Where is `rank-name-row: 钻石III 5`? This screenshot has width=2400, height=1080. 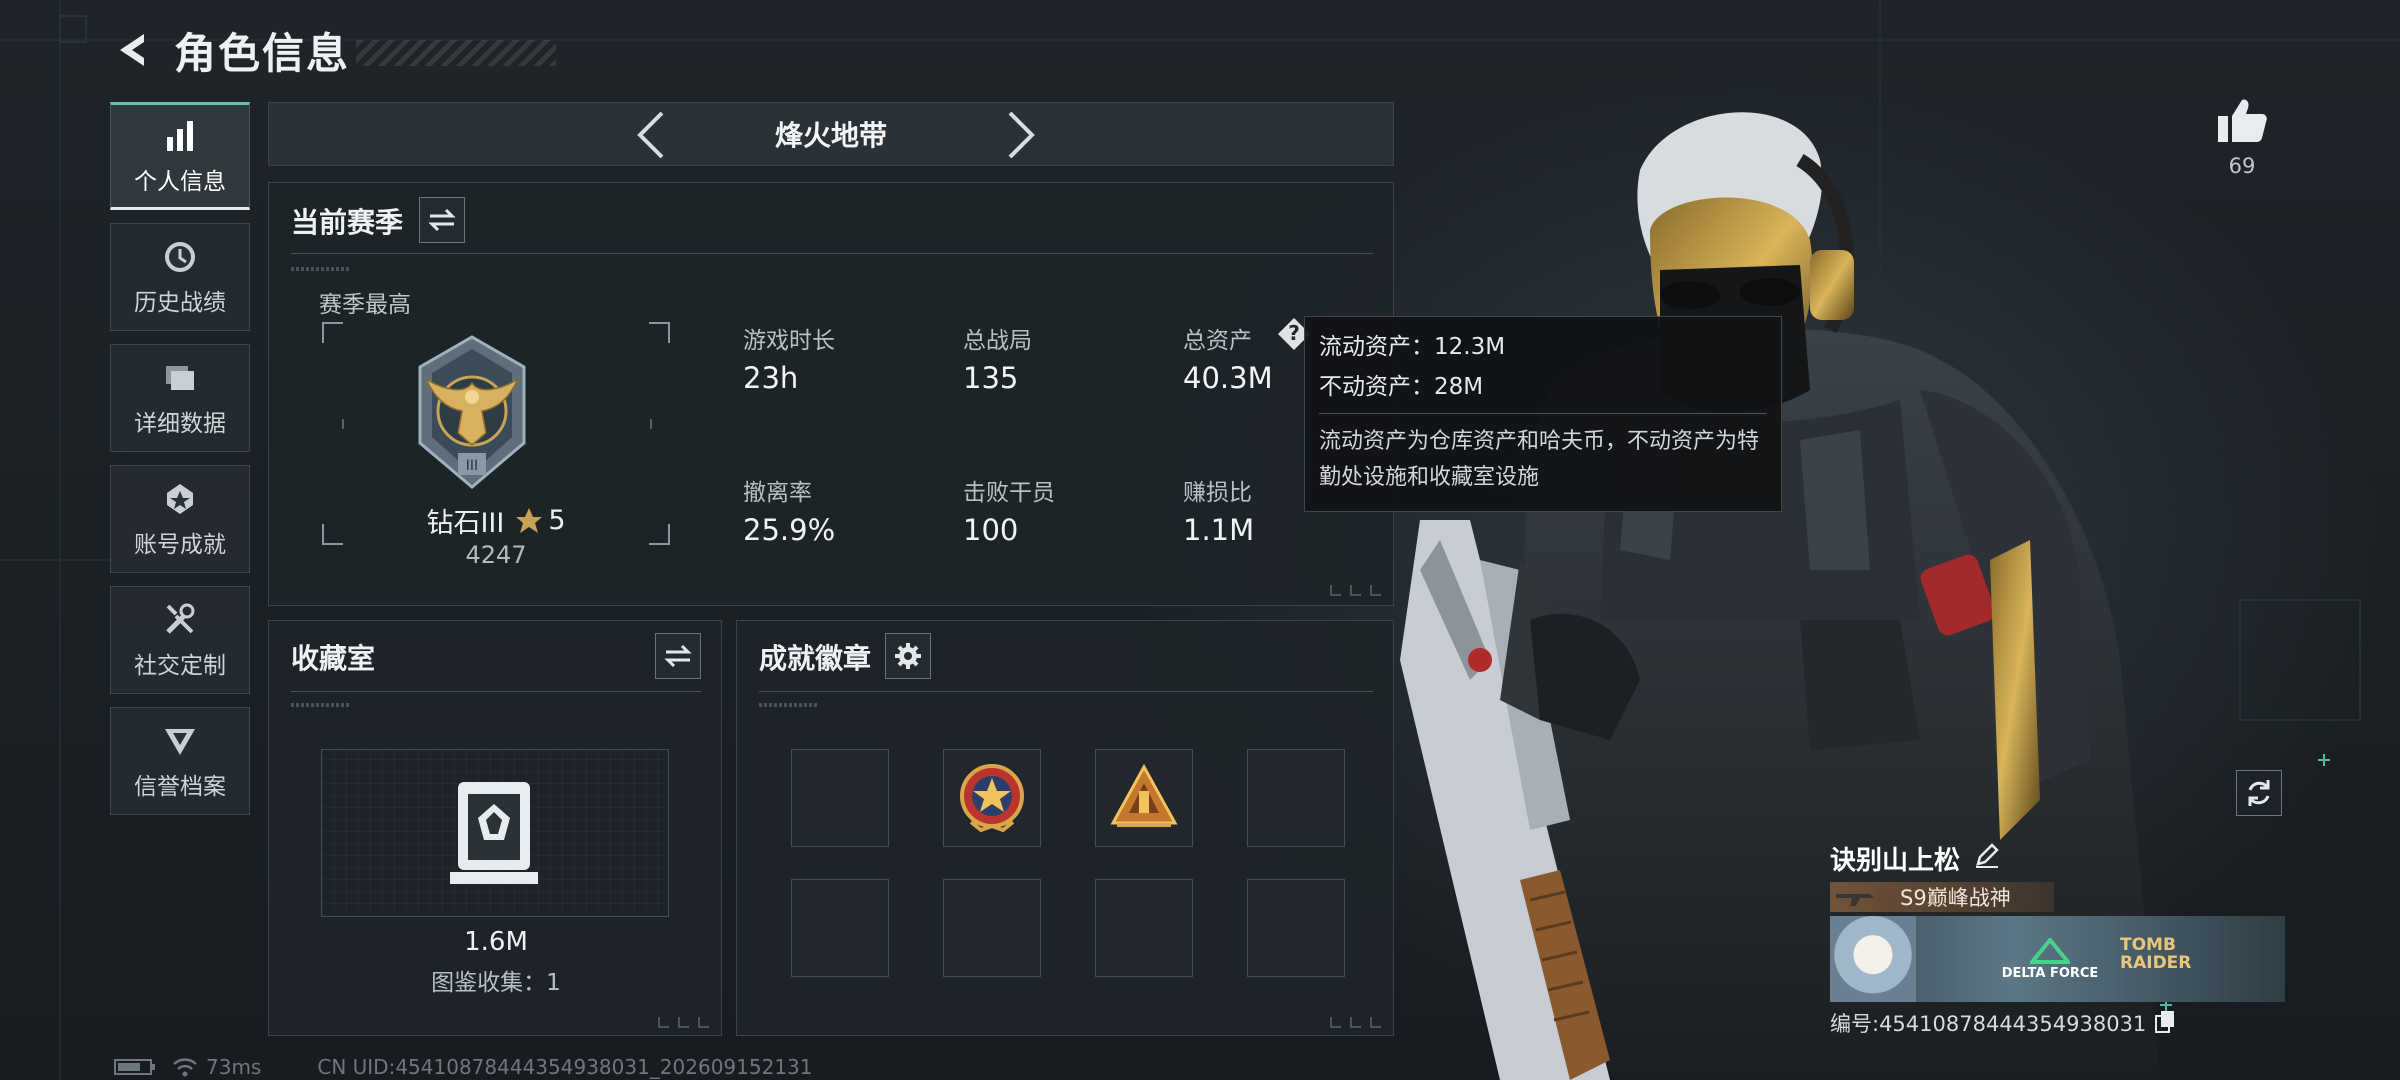
rank-name-row: 钻石III 5 is located at coordinates (496, 520).